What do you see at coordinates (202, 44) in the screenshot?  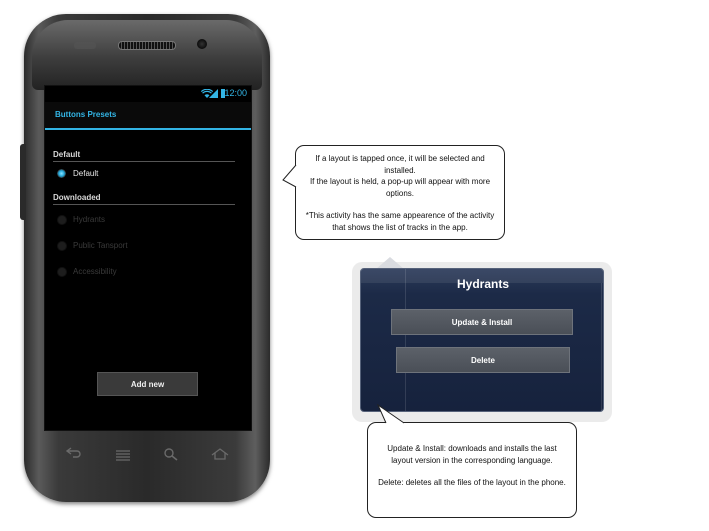 I see `front-camera` at bounding box center [202, 44].